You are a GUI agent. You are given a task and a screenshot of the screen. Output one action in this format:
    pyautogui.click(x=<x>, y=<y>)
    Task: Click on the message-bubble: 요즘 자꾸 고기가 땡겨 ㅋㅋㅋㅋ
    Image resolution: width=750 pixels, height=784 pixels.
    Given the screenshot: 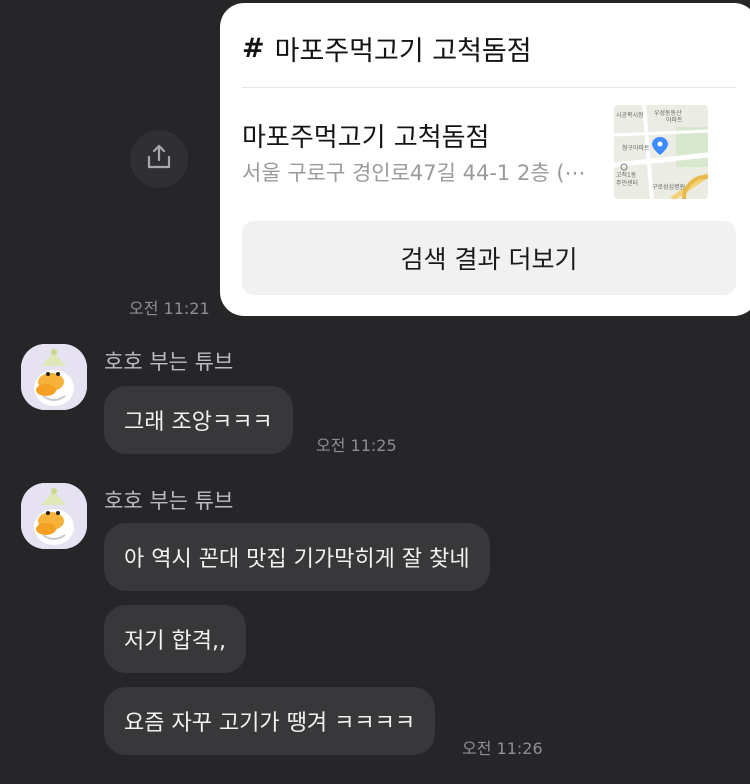 What is the action you would take?
    pyautogui.click(x=270, y=721)
    